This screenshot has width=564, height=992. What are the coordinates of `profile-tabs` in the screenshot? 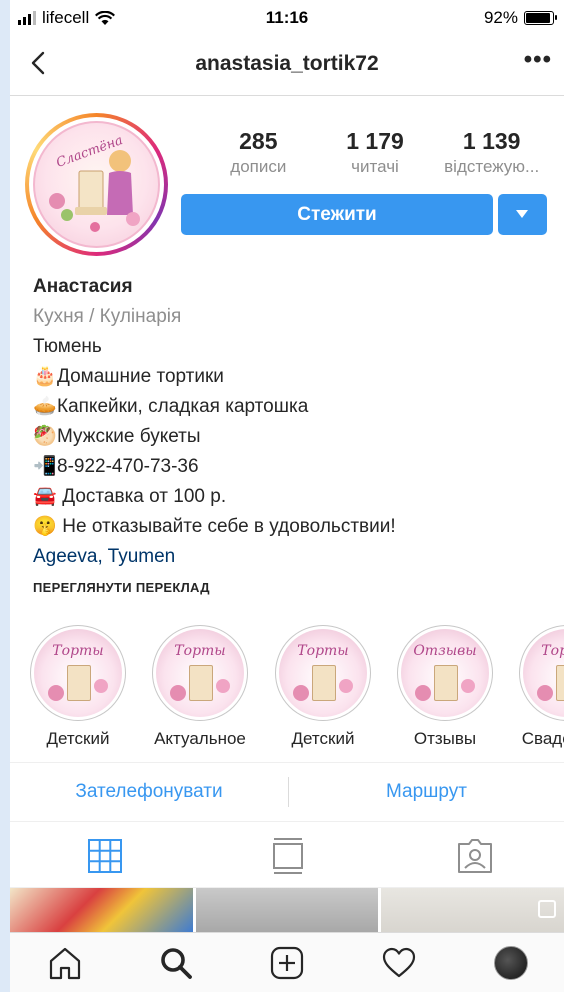 It's located at (287, 855).